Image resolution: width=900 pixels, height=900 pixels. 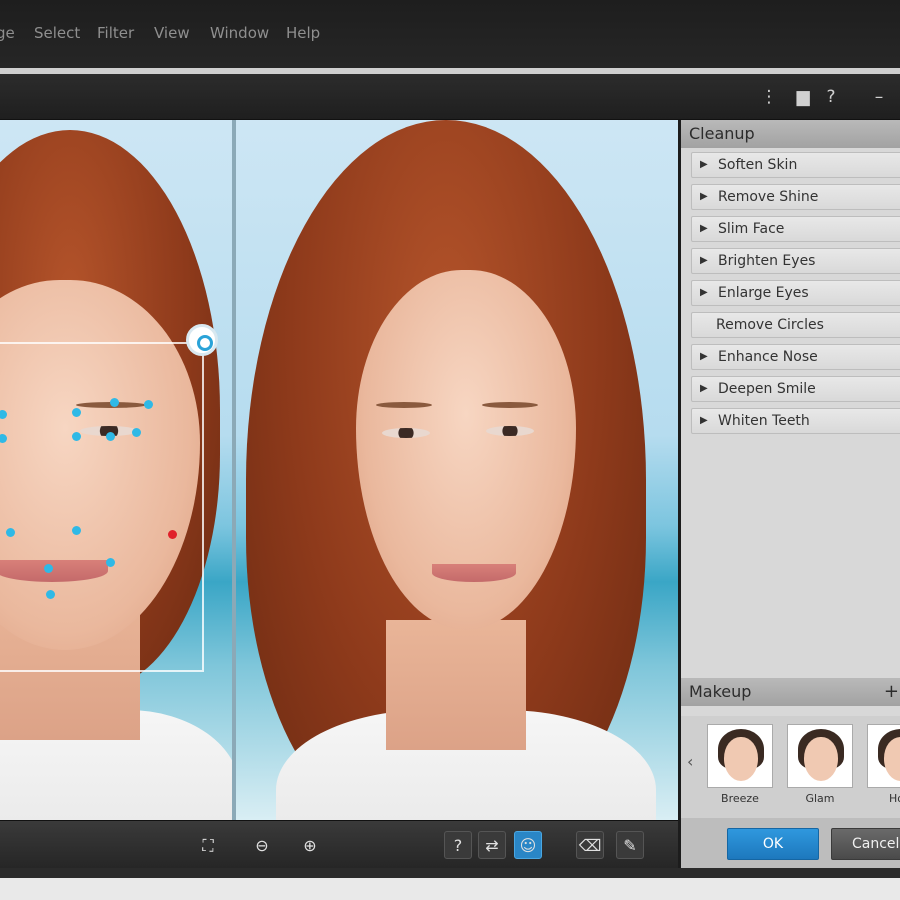 I want to click on menu-filter: Filter, so click(x=115, y=33).